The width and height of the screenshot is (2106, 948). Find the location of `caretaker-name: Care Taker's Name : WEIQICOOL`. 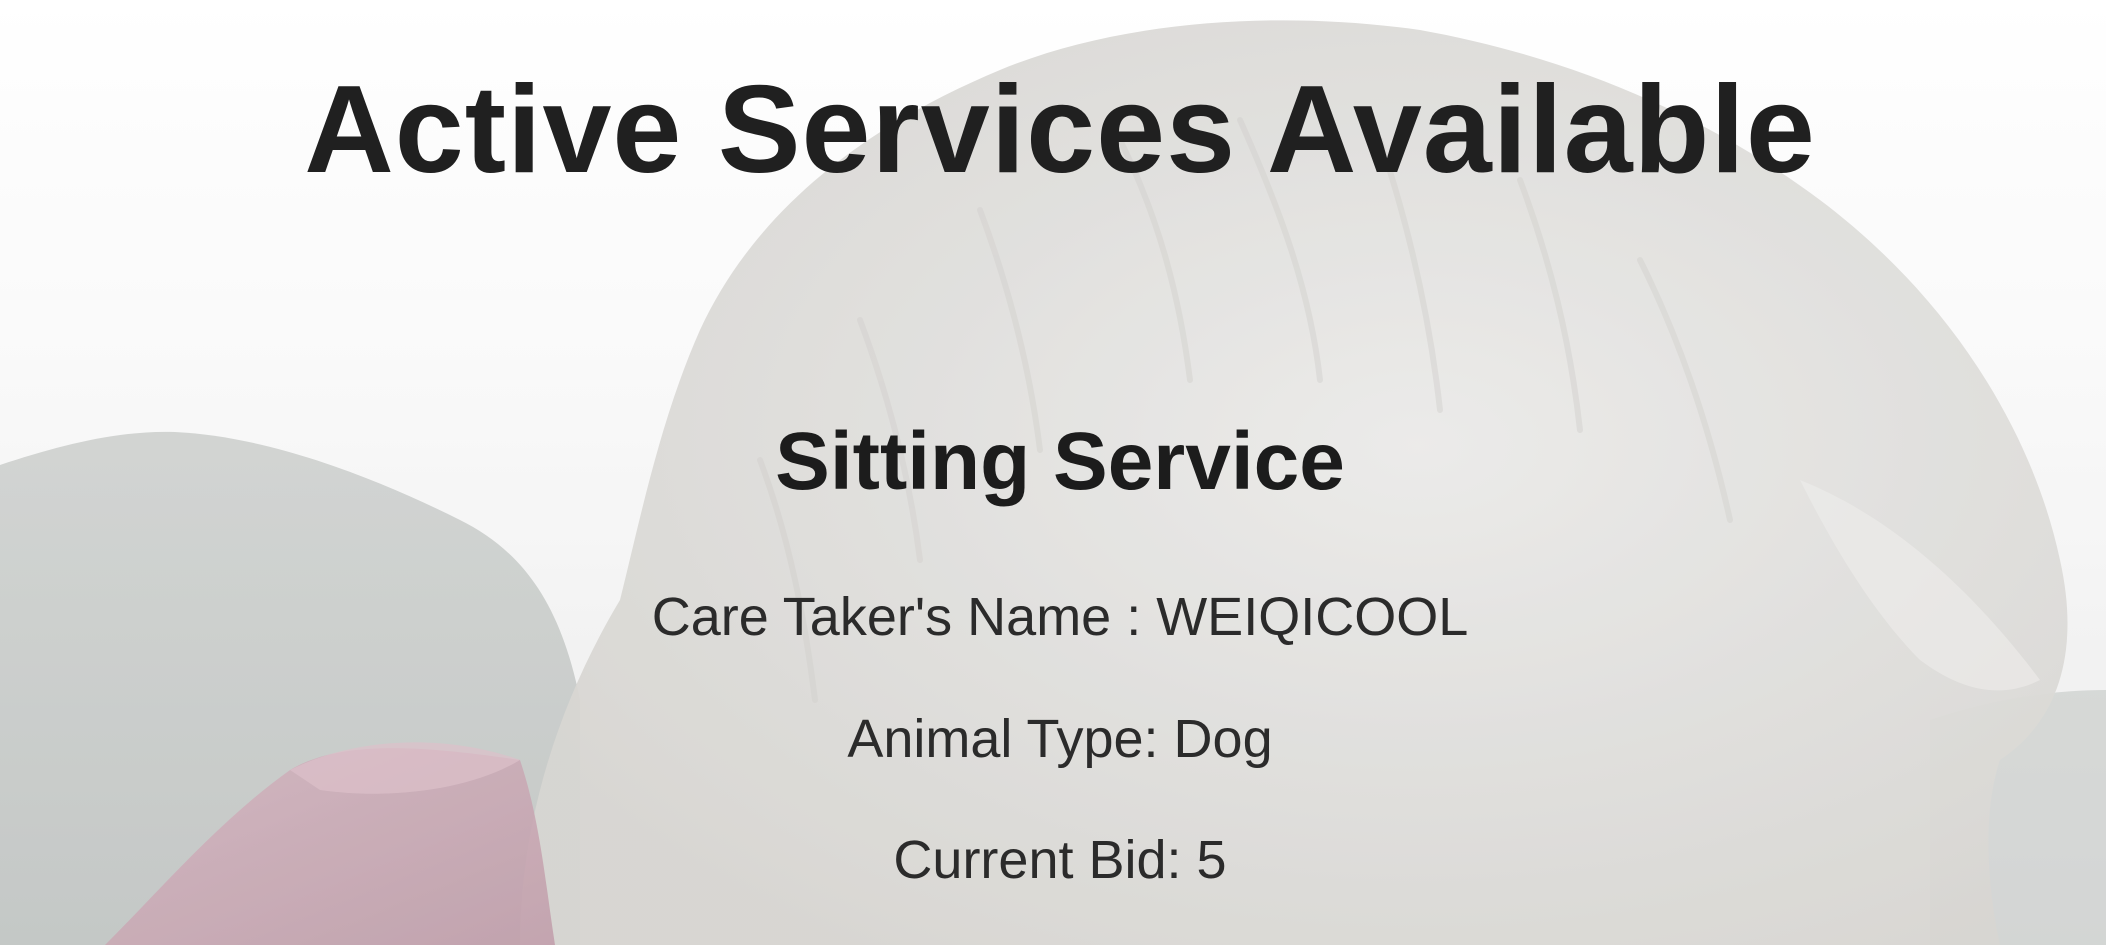

caretaker-name: Care Taker's Name : WEIQICOOL is located at coordinates (1060, 617).